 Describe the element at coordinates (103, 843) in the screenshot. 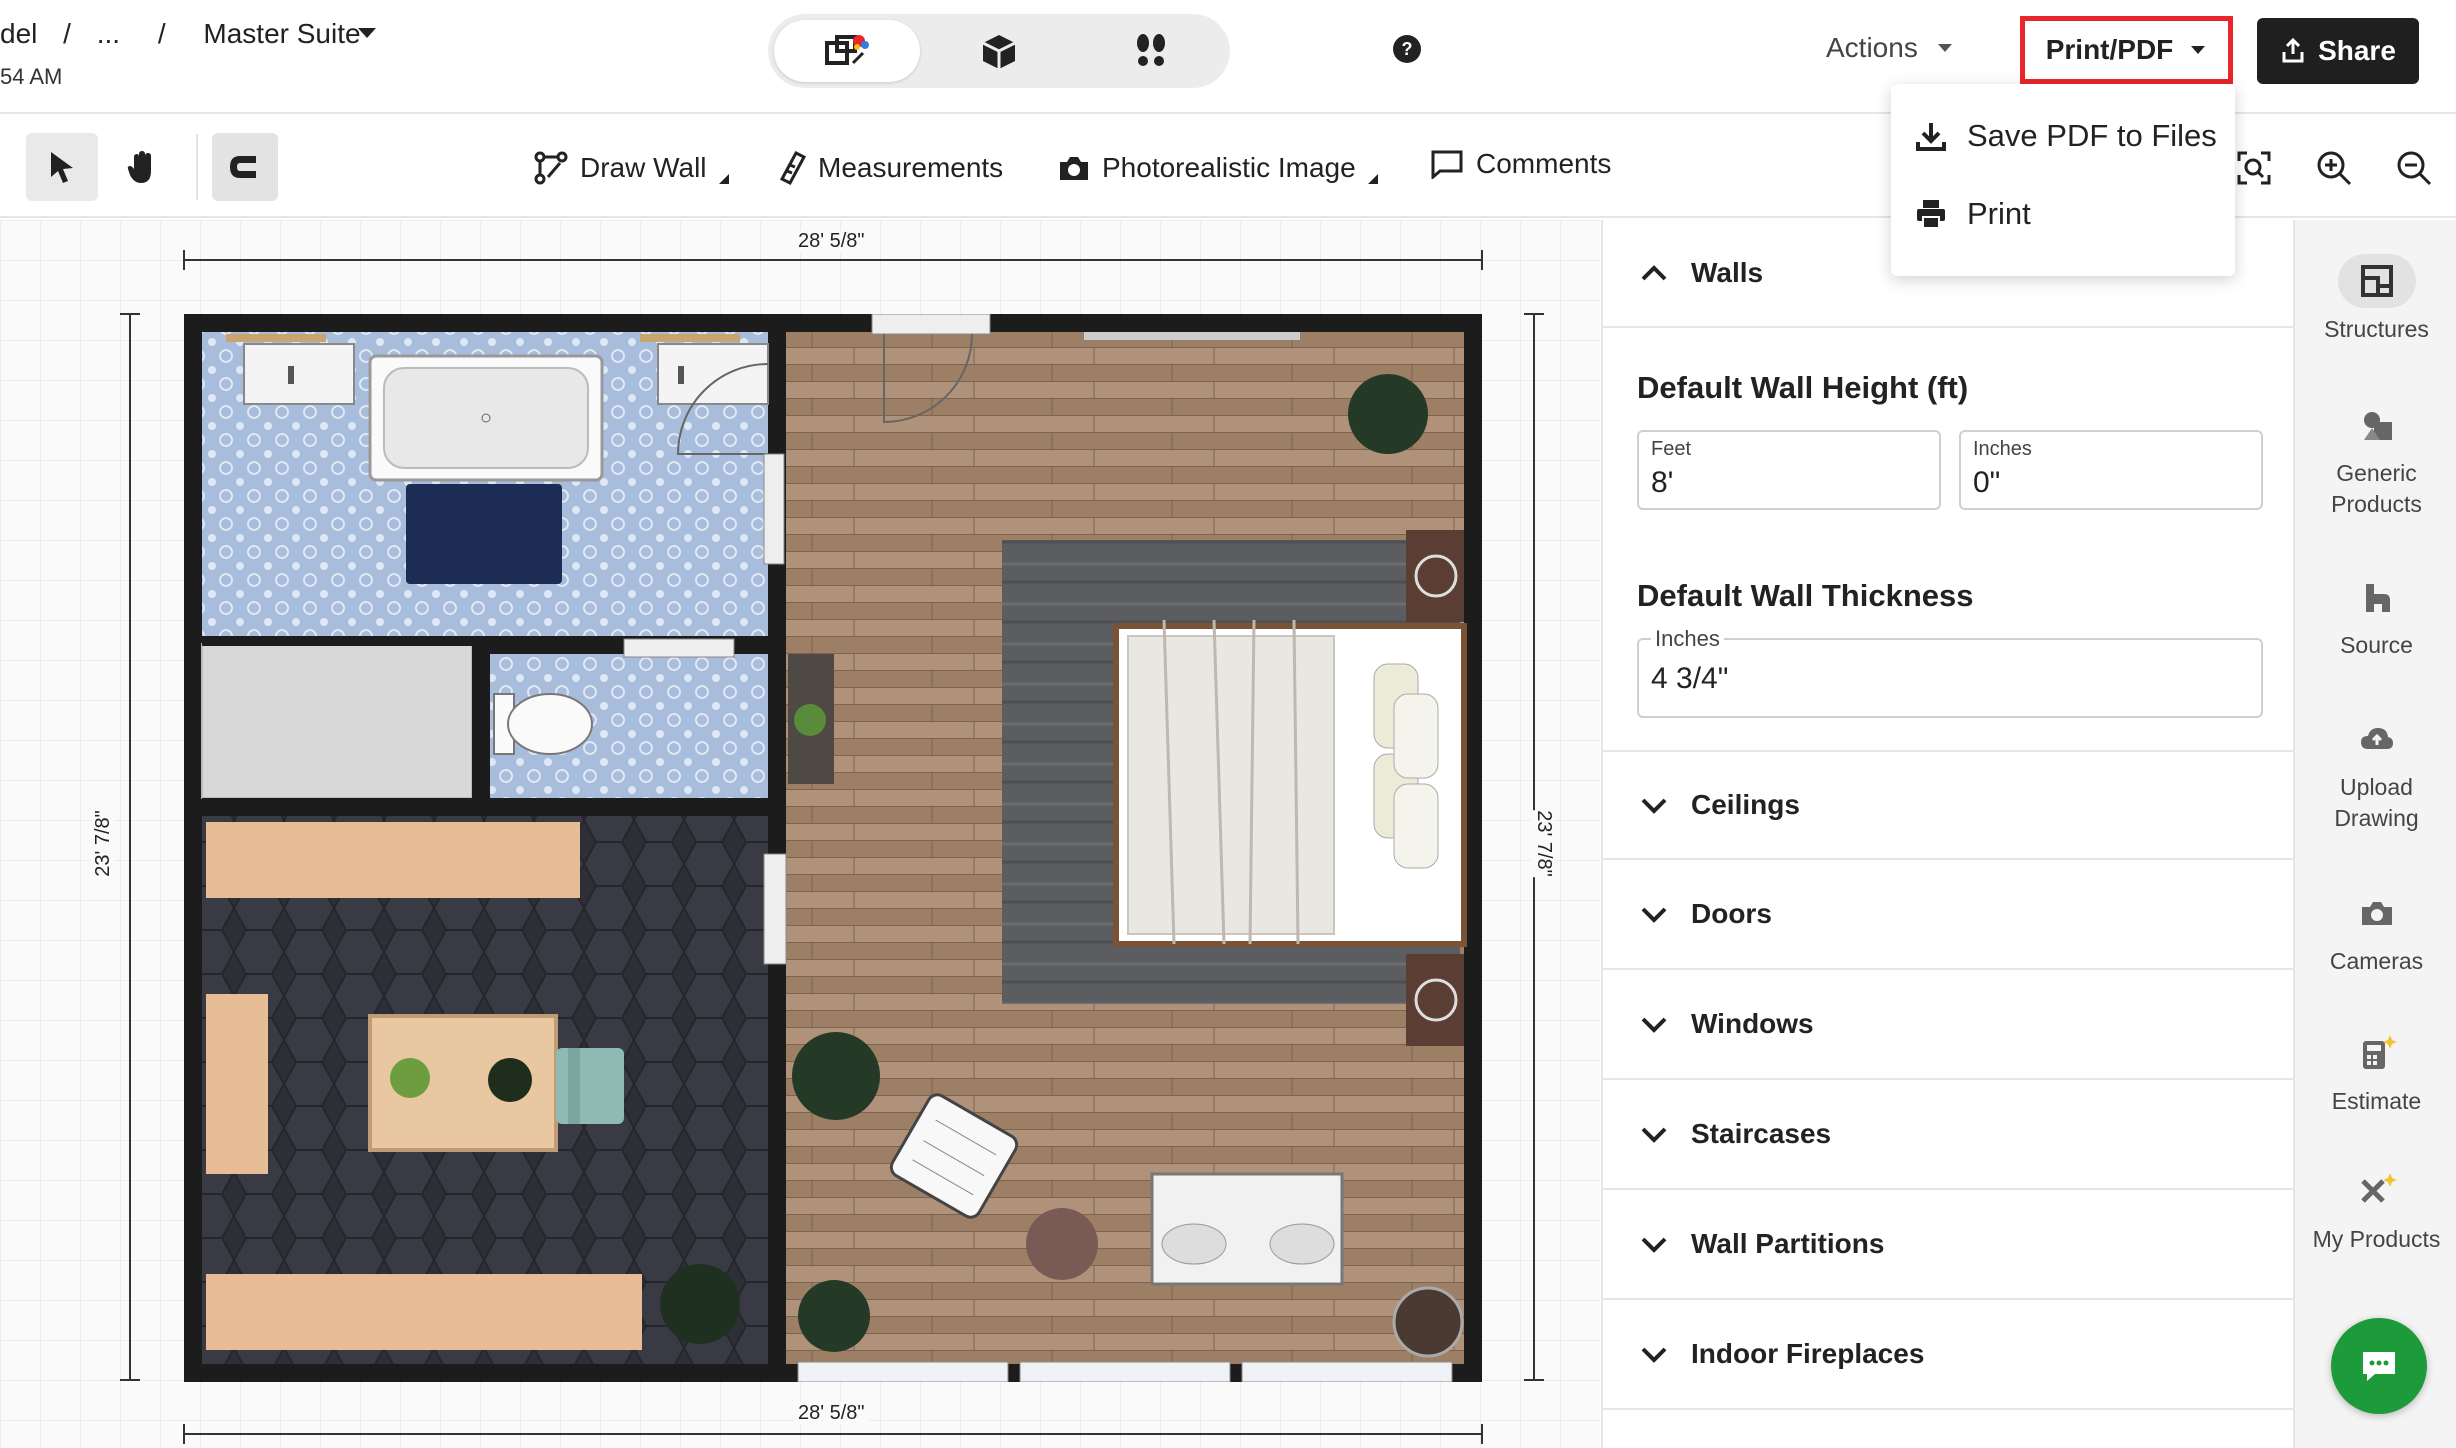

I see `dimension-left-label: 23' 7/8"` at that location.